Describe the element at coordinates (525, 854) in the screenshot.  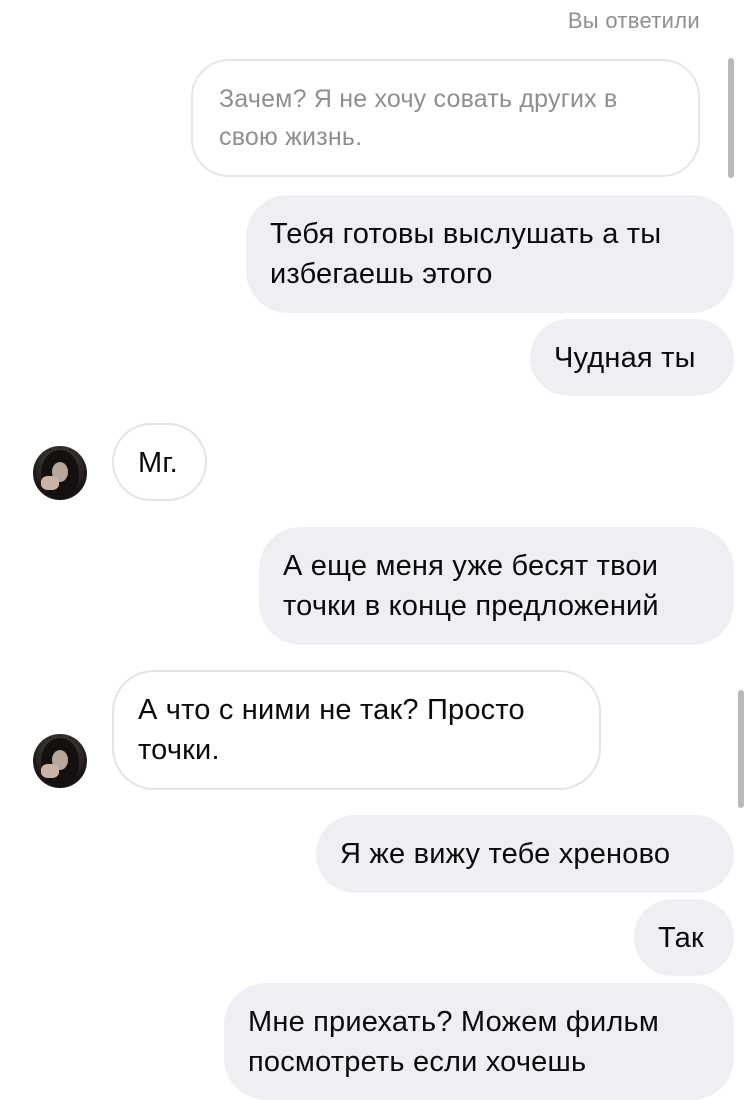
I see `outgoing-message-bubble: Я же вижу тебе хреново` at that location.